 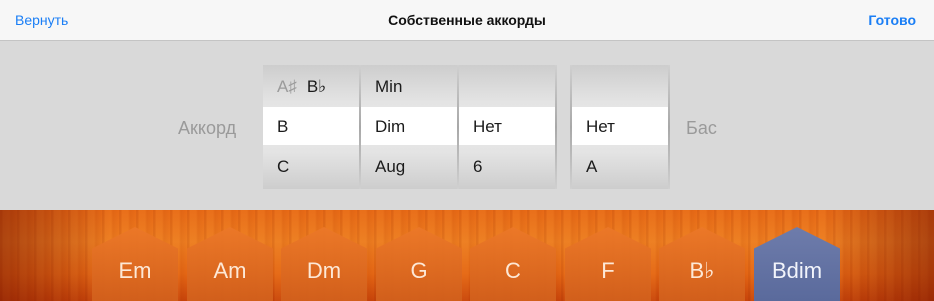 What do you see at coordinates (797, 270) in the screenshot?
I see `chord-label: Bdim` at bounding box center [797, 270].